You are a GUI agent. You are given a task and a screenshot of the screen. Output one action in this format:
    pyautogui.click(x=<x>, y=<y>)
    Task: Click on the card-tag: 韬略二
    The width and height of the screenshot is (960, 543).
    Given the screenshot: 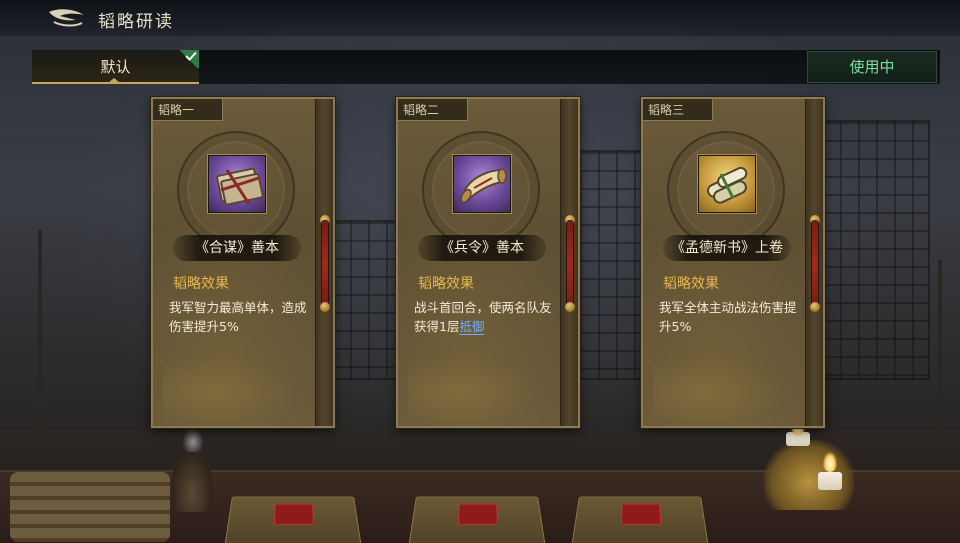 What is the action you would take?
    pyautogui.click(x=433, y=110)
    